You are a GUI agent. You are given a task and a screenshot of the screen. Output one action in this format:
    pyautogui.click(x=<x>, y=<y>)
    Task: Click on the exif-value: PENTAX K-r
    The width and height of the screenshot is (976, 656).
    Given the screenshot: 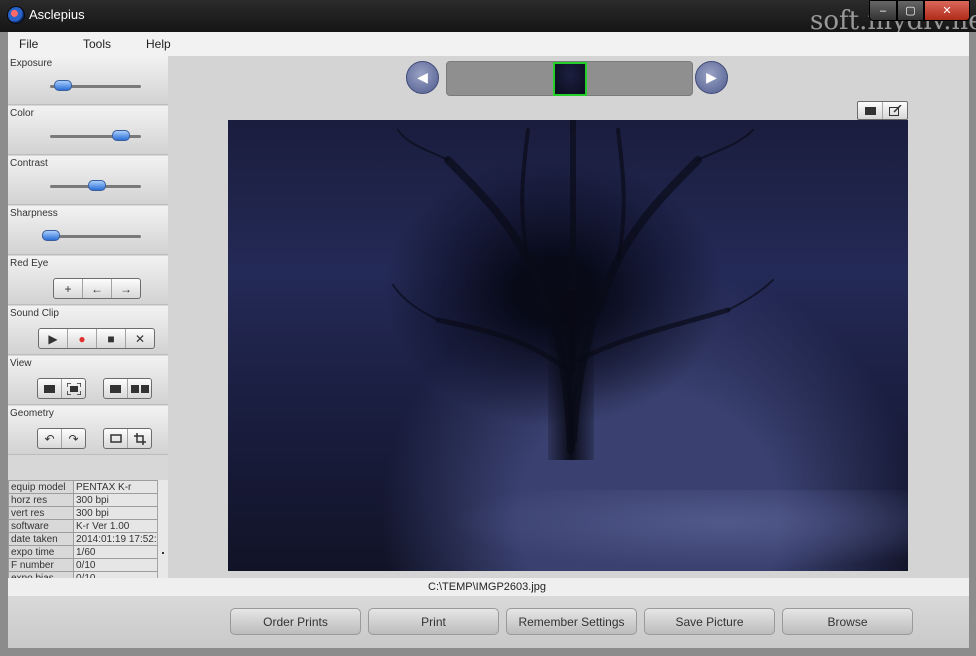 What is the action you would take?
    pyautogui.click(x=116, y=487)
    